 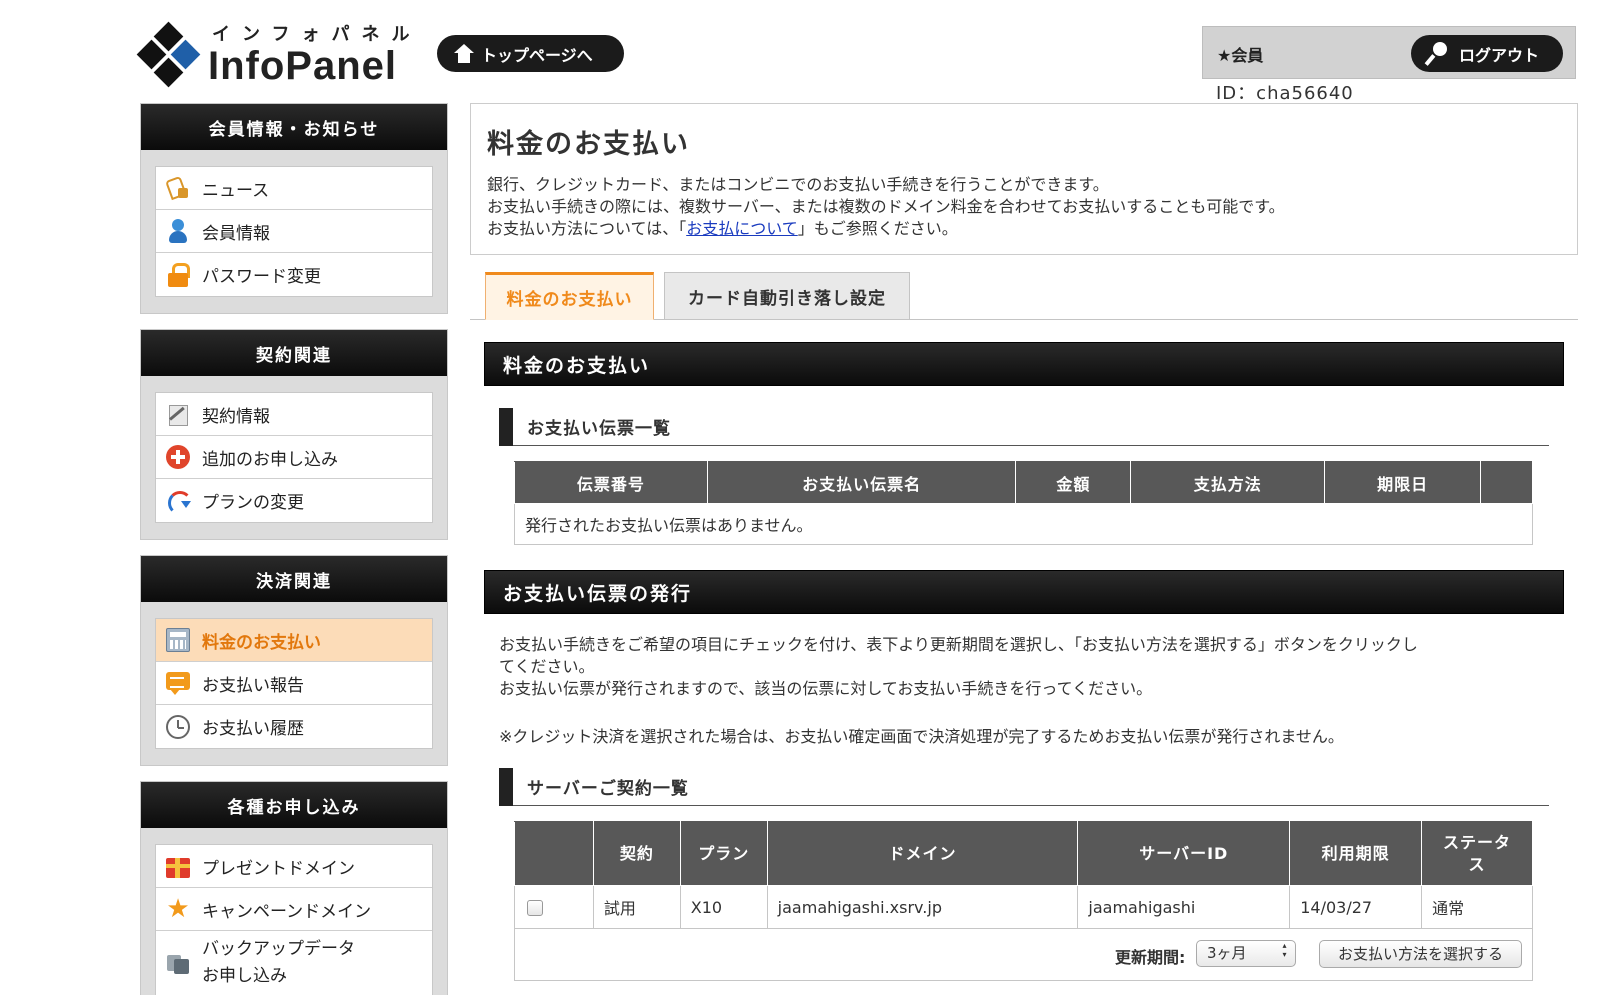 I want to click on sidebar-item-label: 追加のお申し込み, so click(x=270, y=459).